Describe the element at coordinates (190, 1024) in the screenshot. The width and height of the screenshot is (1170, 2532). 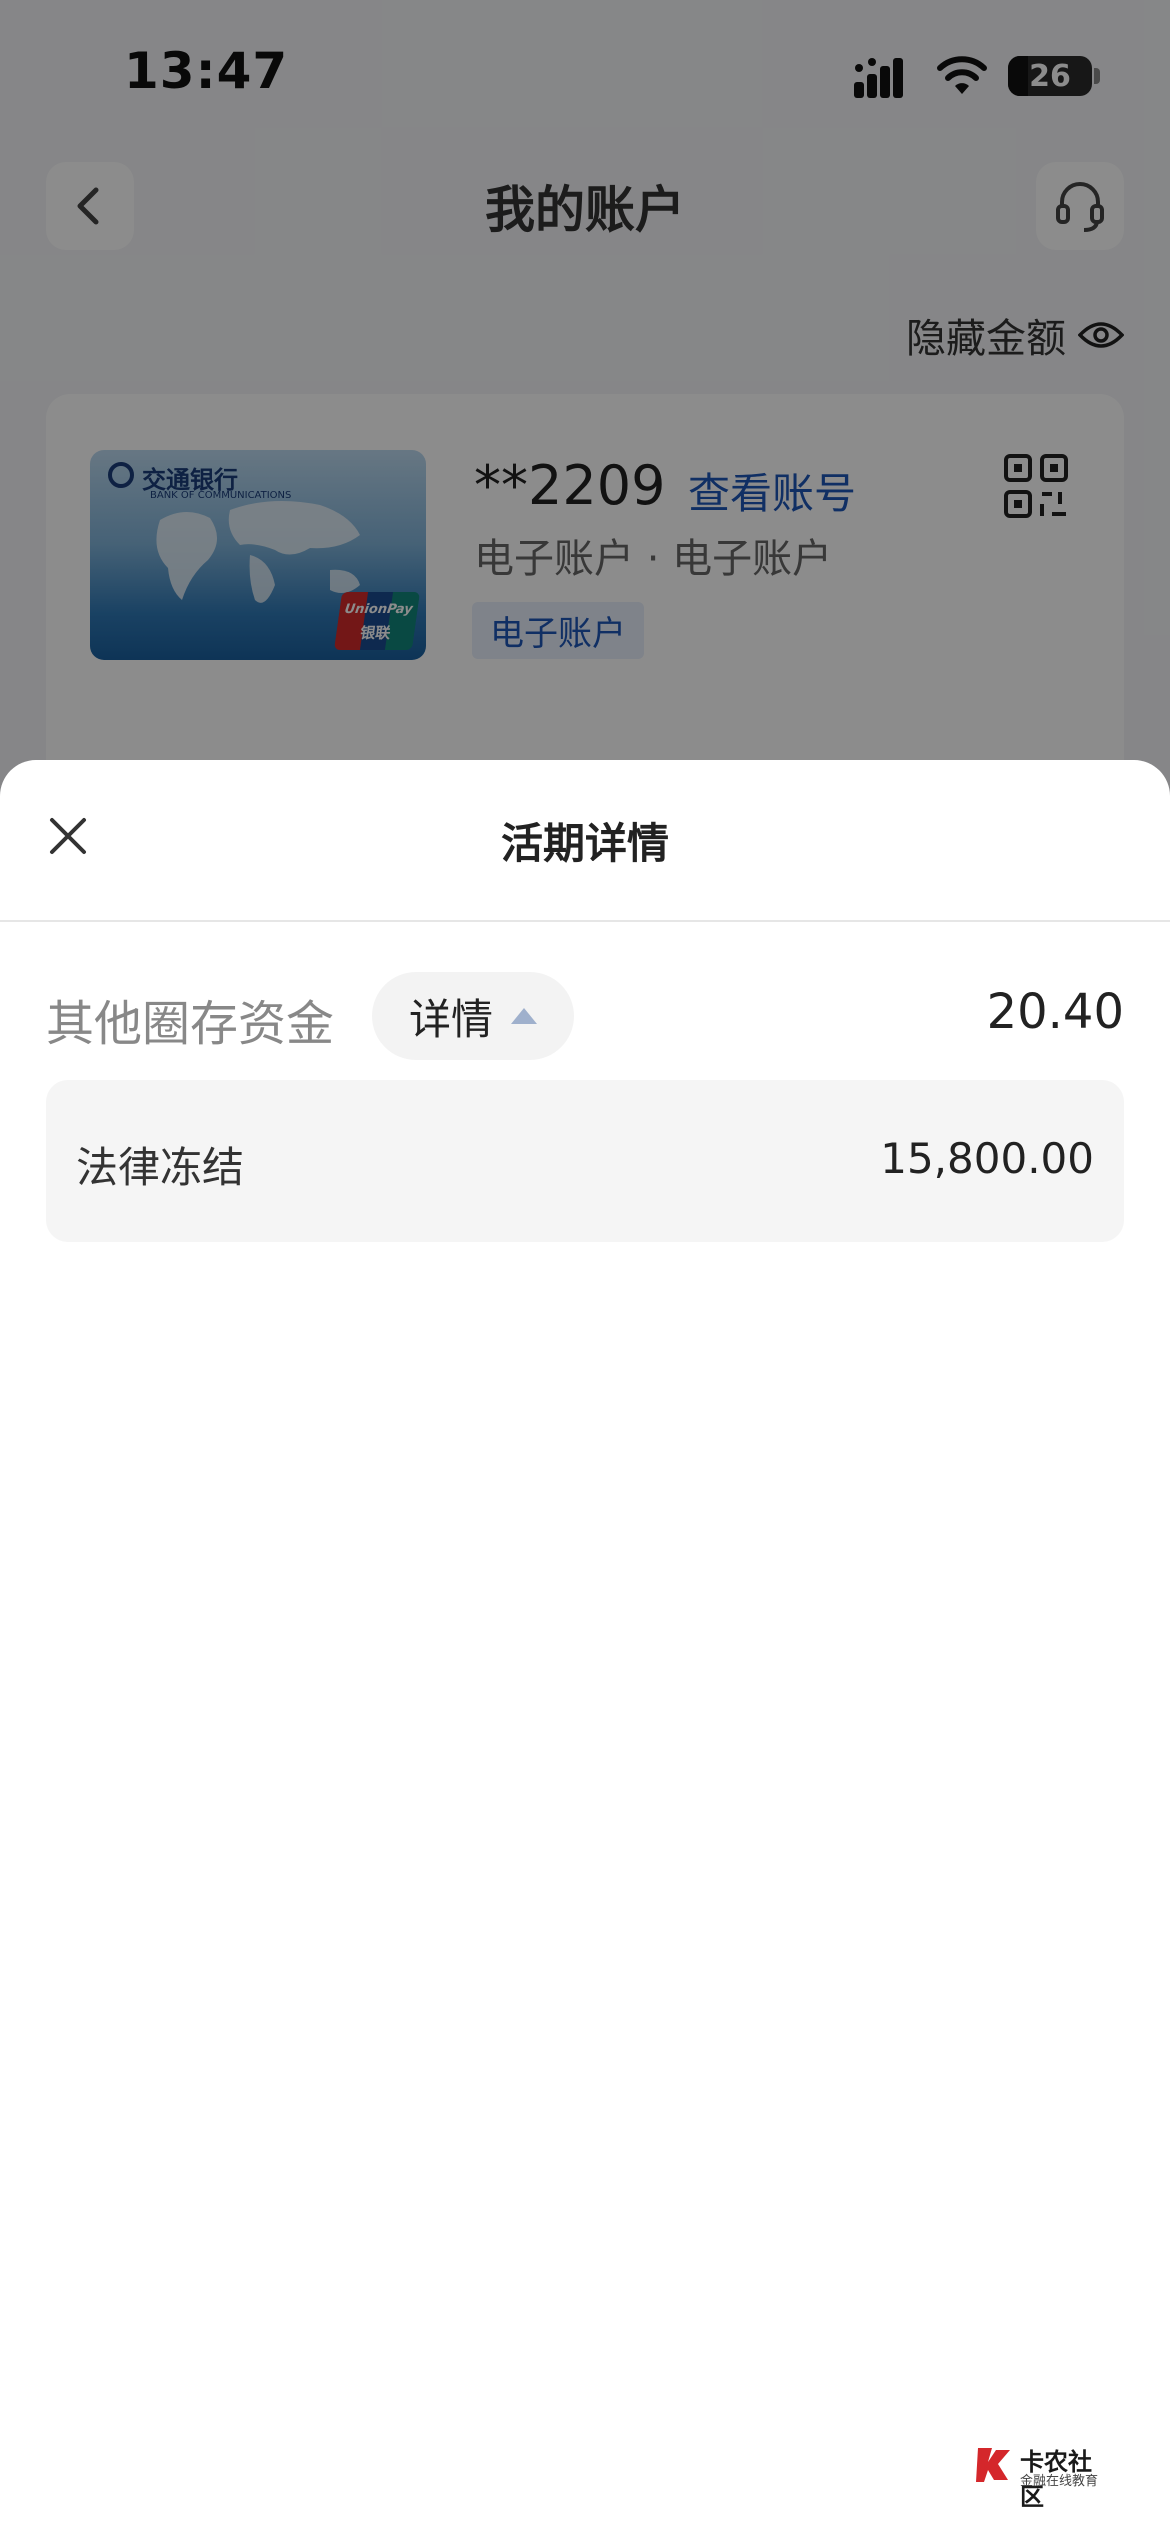
I see `frozen-funds-label: 其他圈存资金` at that location.